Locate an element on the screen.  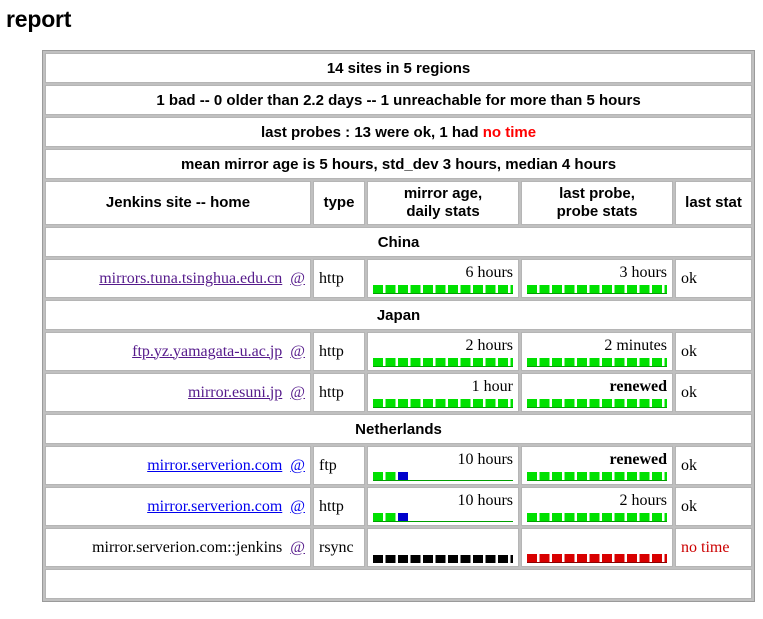
region-name: Netherlands is located at coordinates (398, 429).